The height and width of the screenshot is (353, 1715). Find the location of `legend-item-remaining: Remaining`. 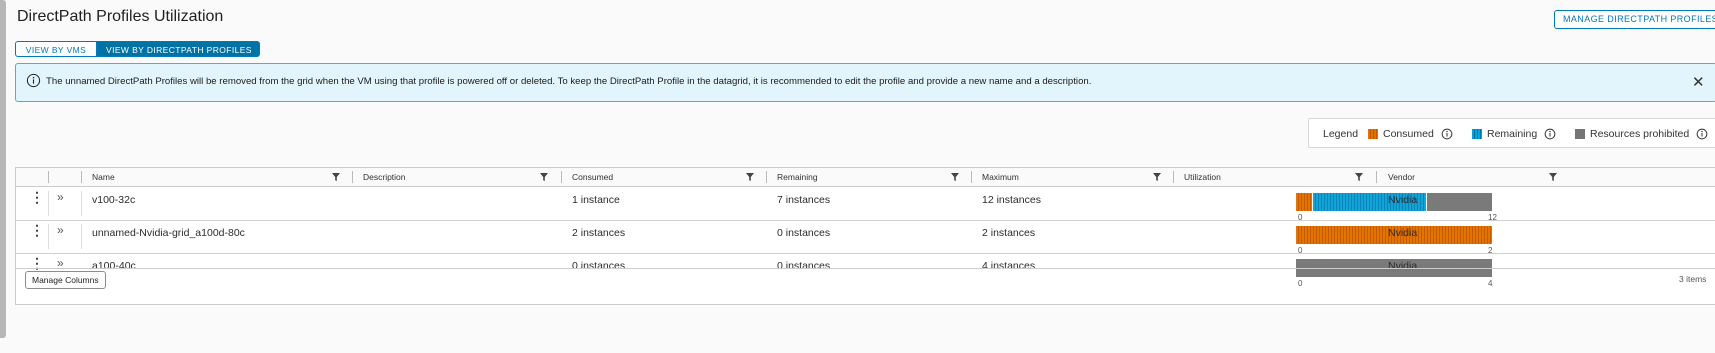

legend-item-remaining: Remaining is located at coordinates (1514, 134).